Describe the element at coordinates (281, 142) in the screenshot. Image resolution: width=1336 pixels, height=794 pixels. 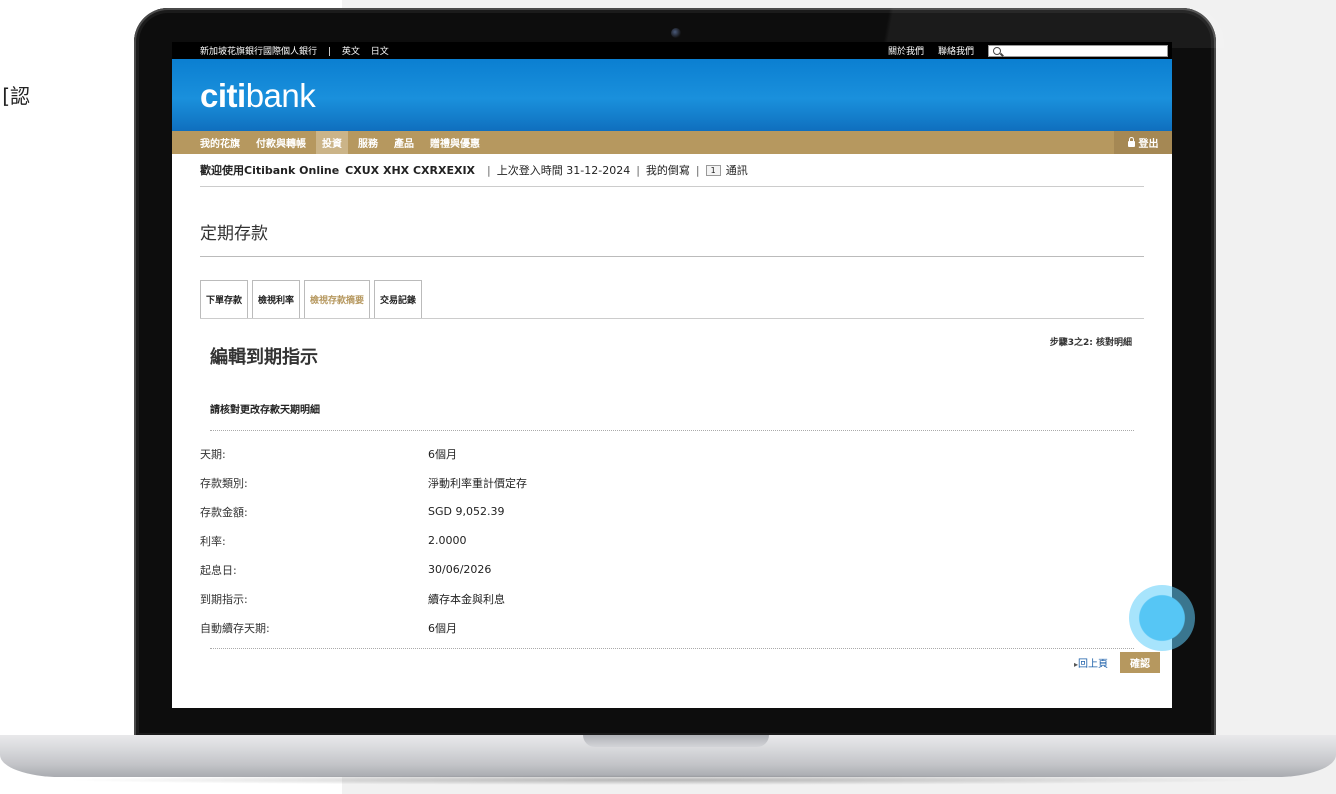
I see `nav-payments: 付款與轉帳` at that location.